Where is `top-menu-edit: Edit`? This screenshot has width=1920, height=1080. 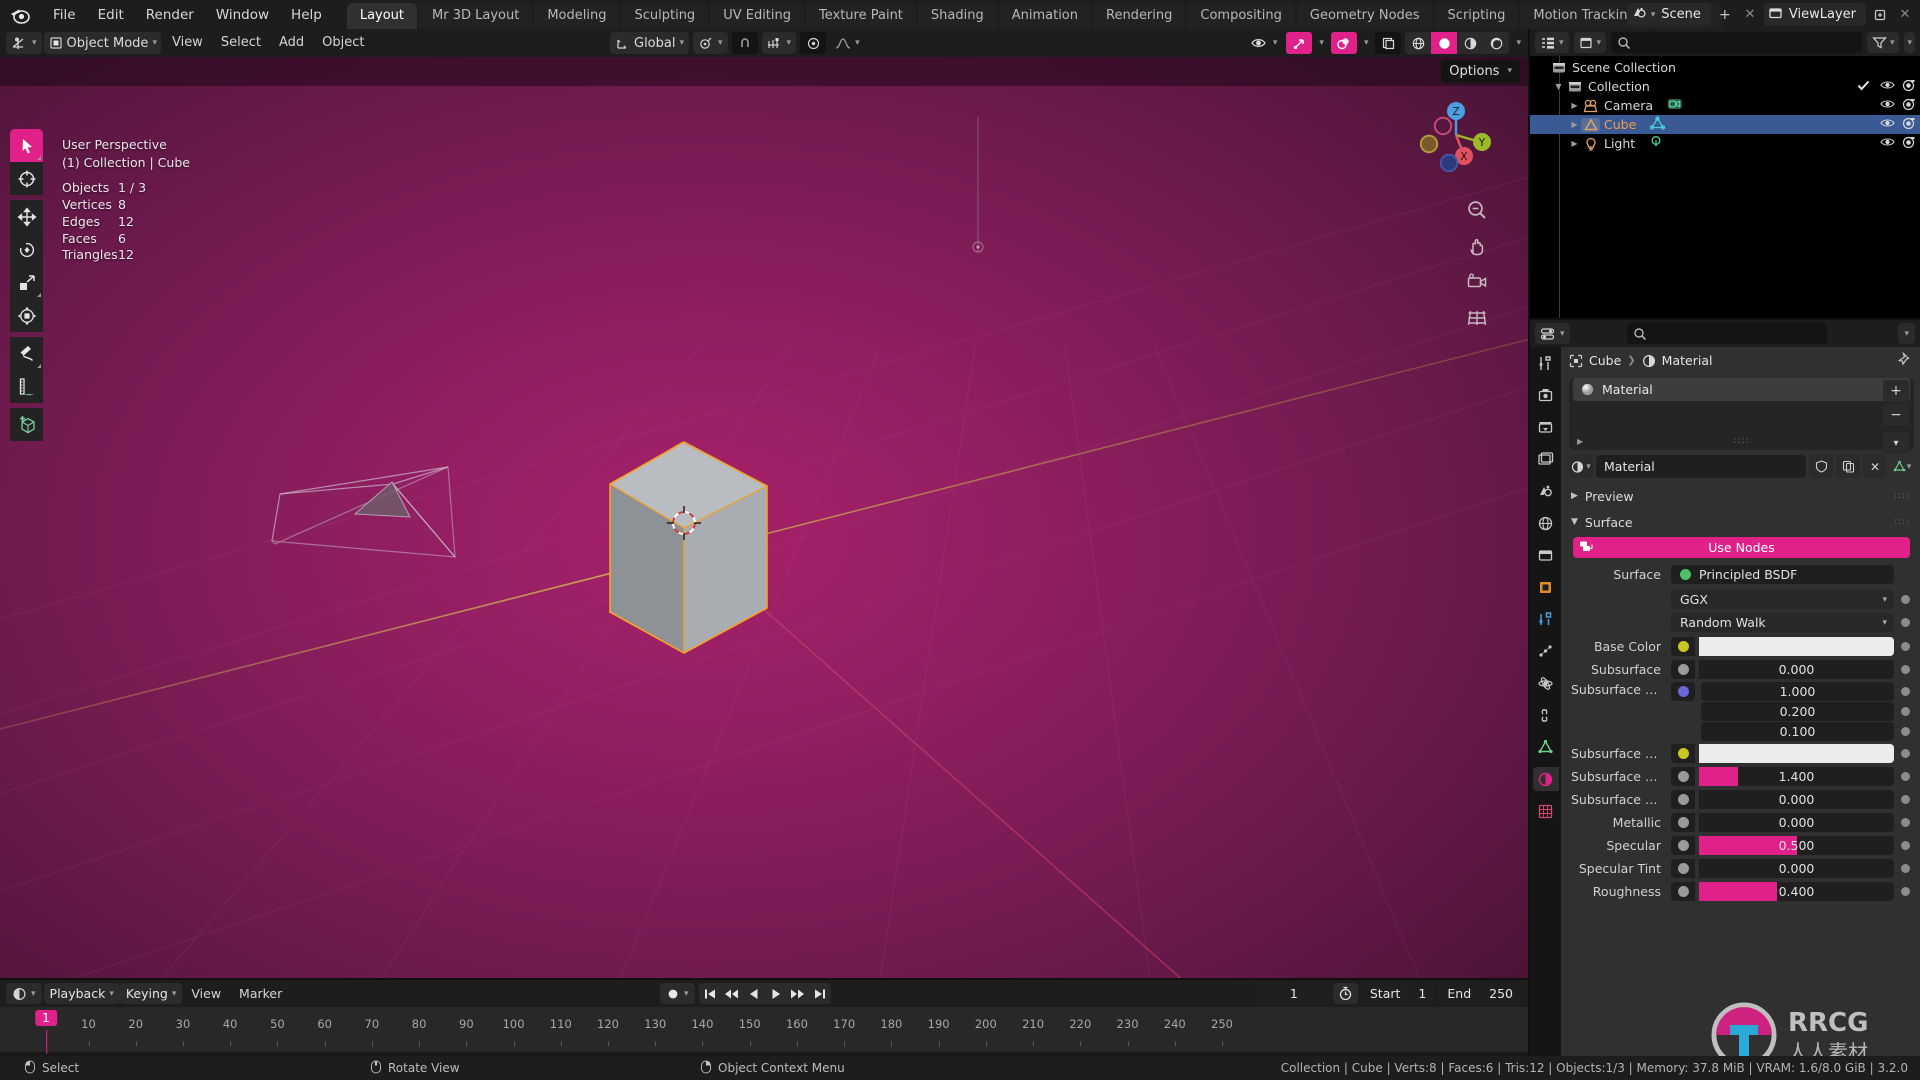
top-menu-edit: Edit is located at coordinates (111, 15).